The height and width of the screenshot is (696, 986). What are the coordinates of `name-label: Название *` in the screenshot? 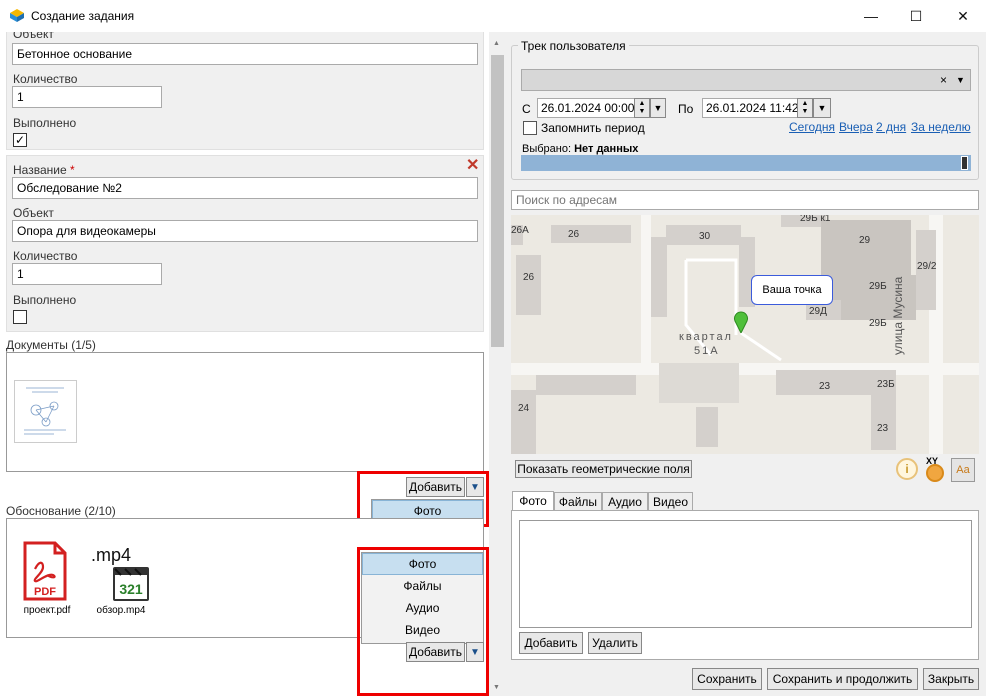 It's located at (44, 170).